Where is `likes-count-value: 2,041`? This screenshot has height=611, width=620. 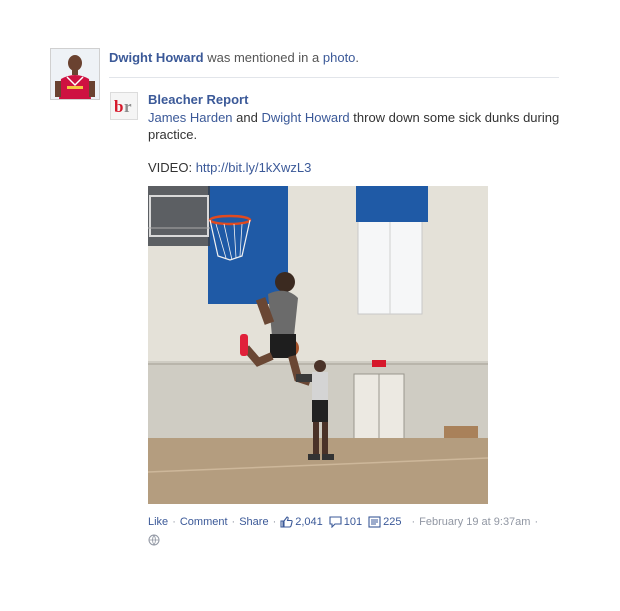 likes-count-value: 2,041 is located at coordinates (309, 522).